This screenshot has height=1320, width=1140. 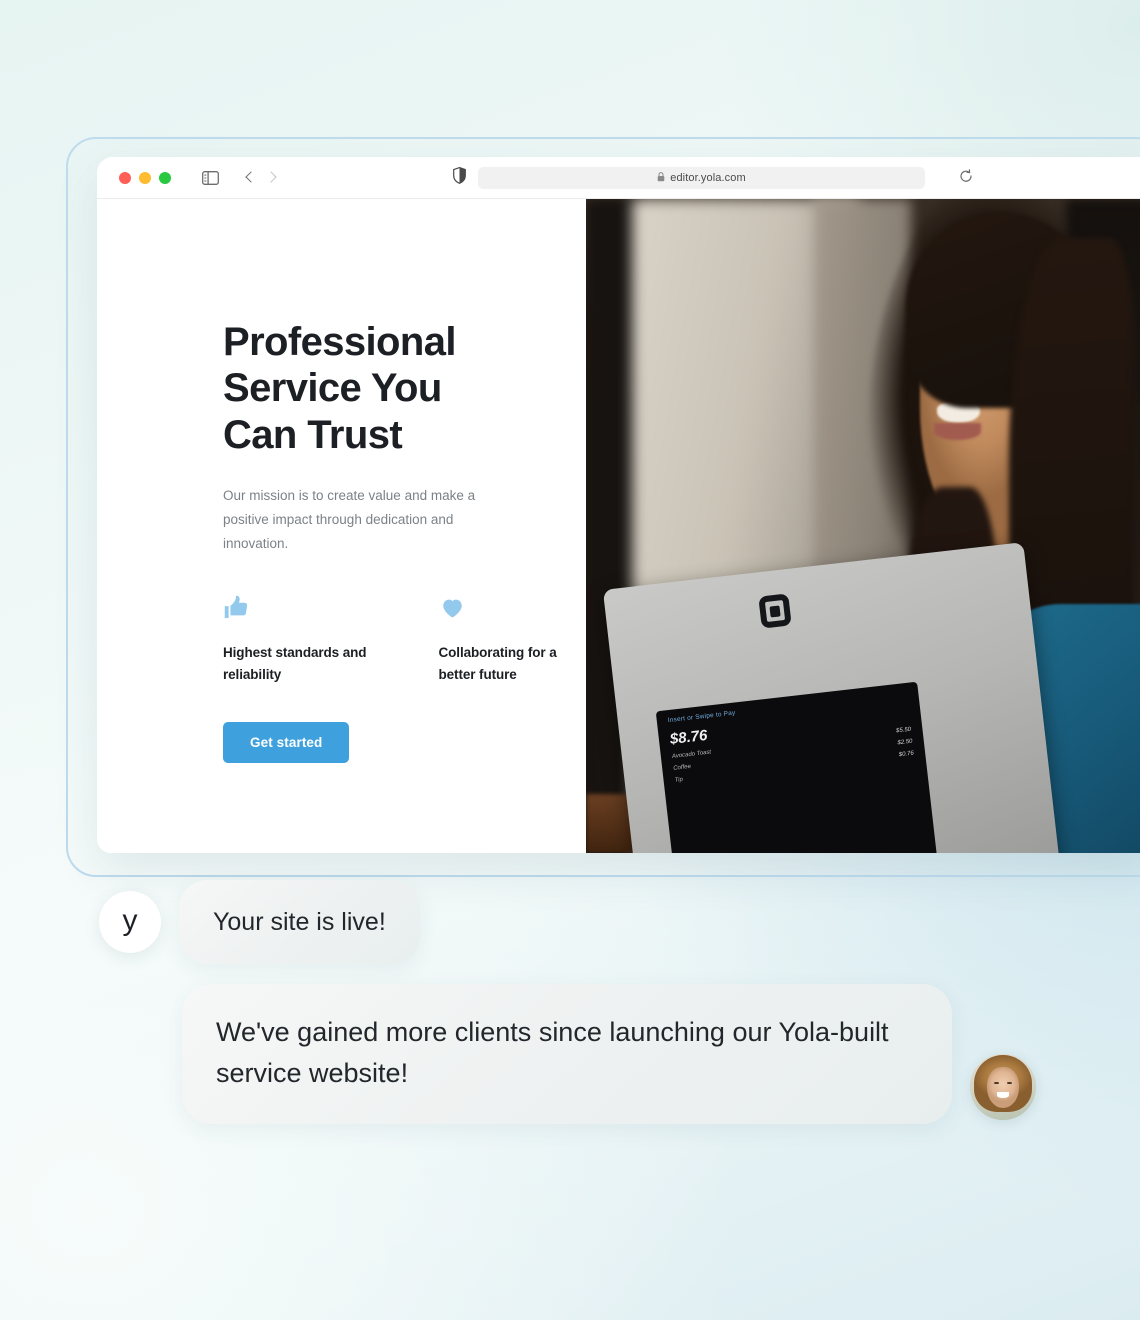 I want to click on pos-item-price: $5.50, so click(x=903, y=730).